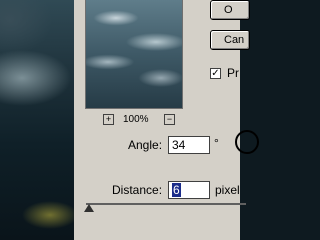 The height and width of the screenshot is (240, 320). What do you see at coordinates (233, 73) in the screenshot?
I see `preview-checkbox-label: Pr` at bounding box center [233, 73].